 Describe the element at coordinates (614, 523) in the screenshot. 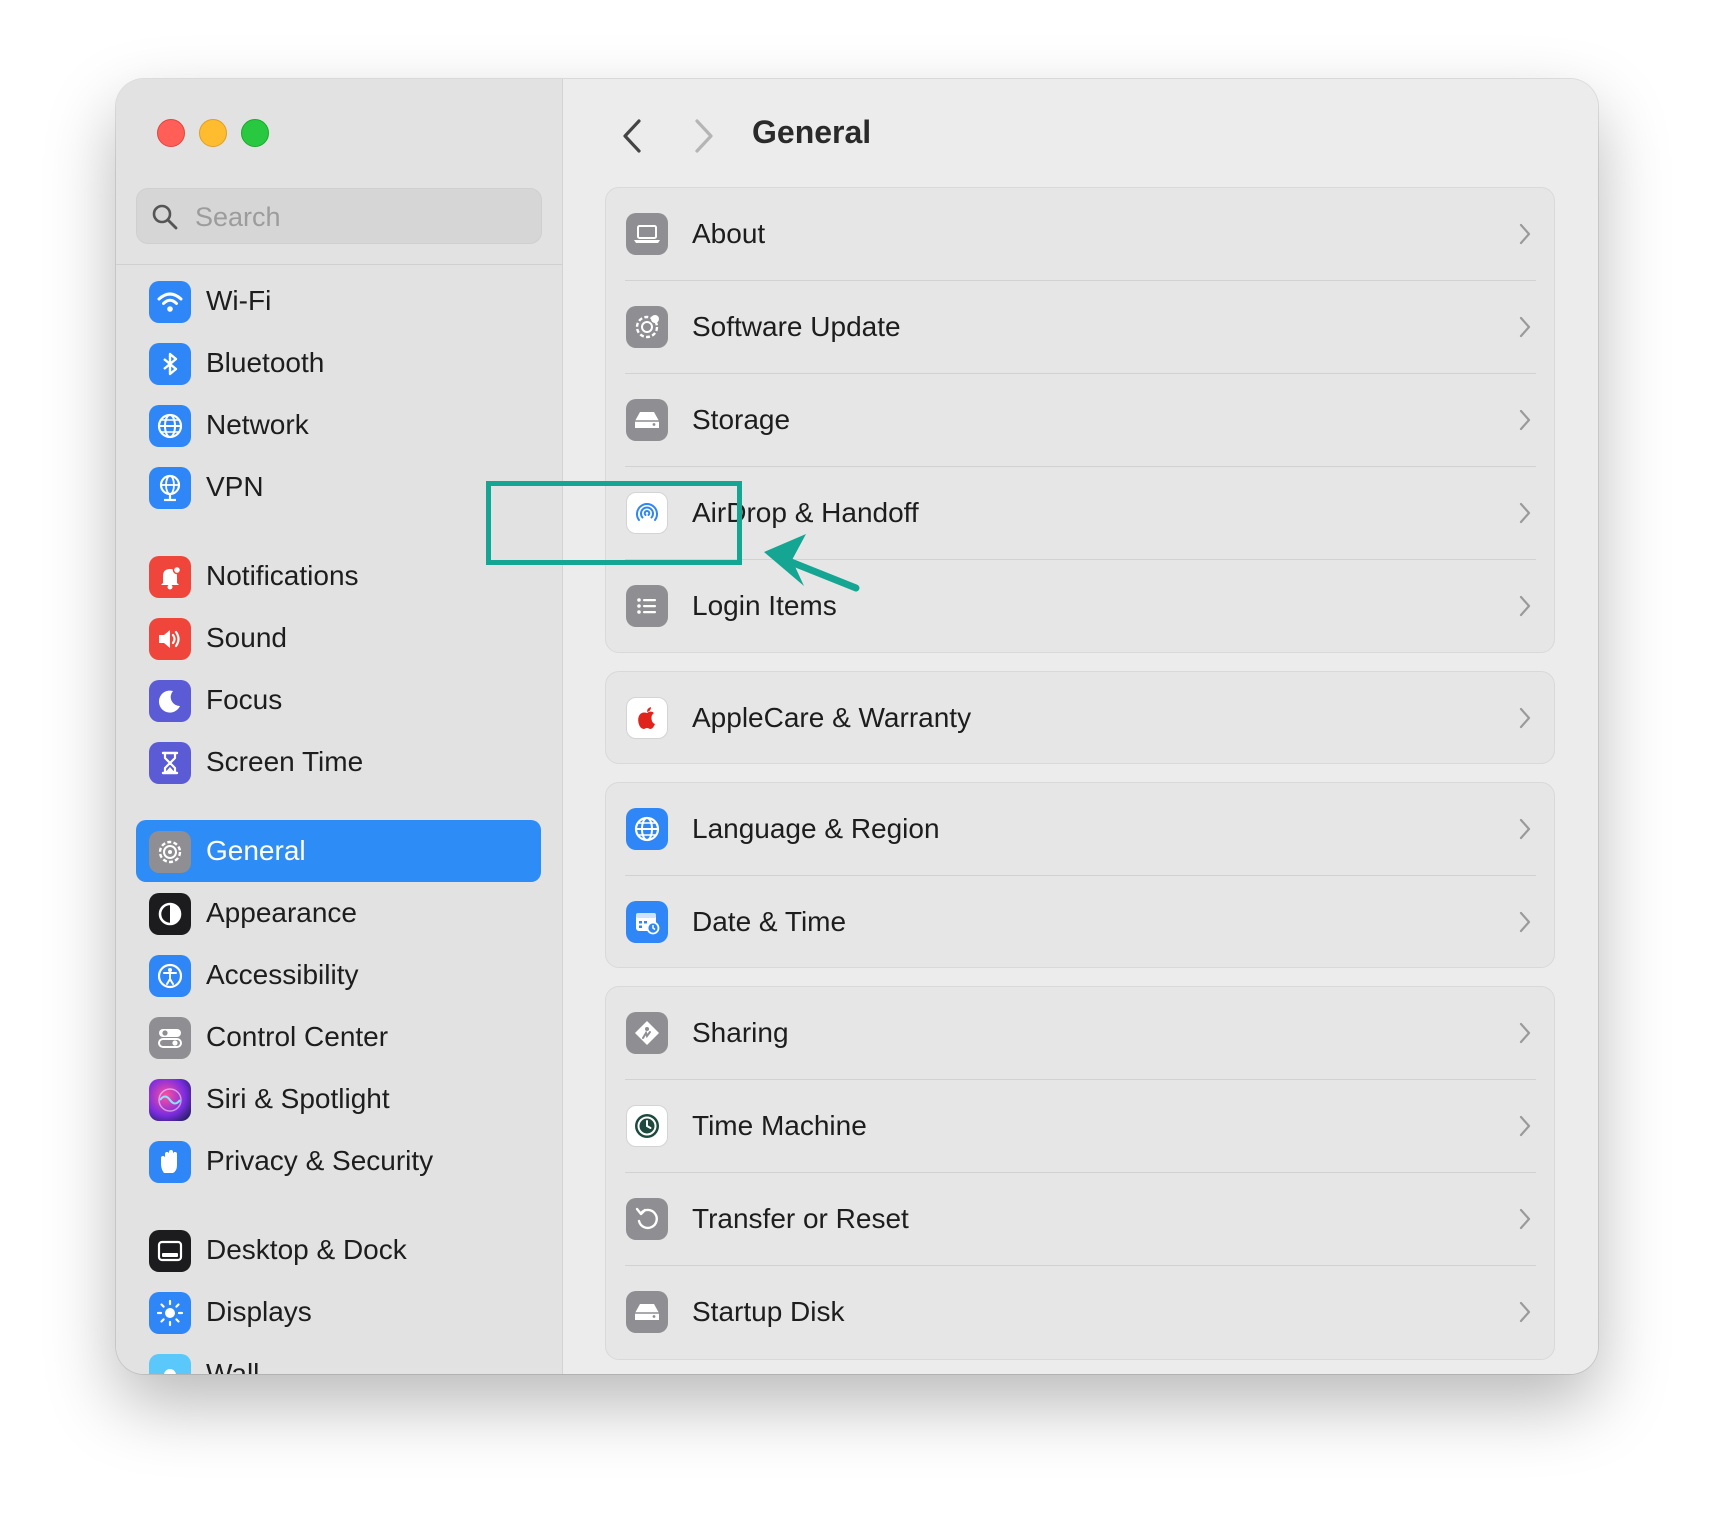

I see `login-items-highlight-box` at that location.